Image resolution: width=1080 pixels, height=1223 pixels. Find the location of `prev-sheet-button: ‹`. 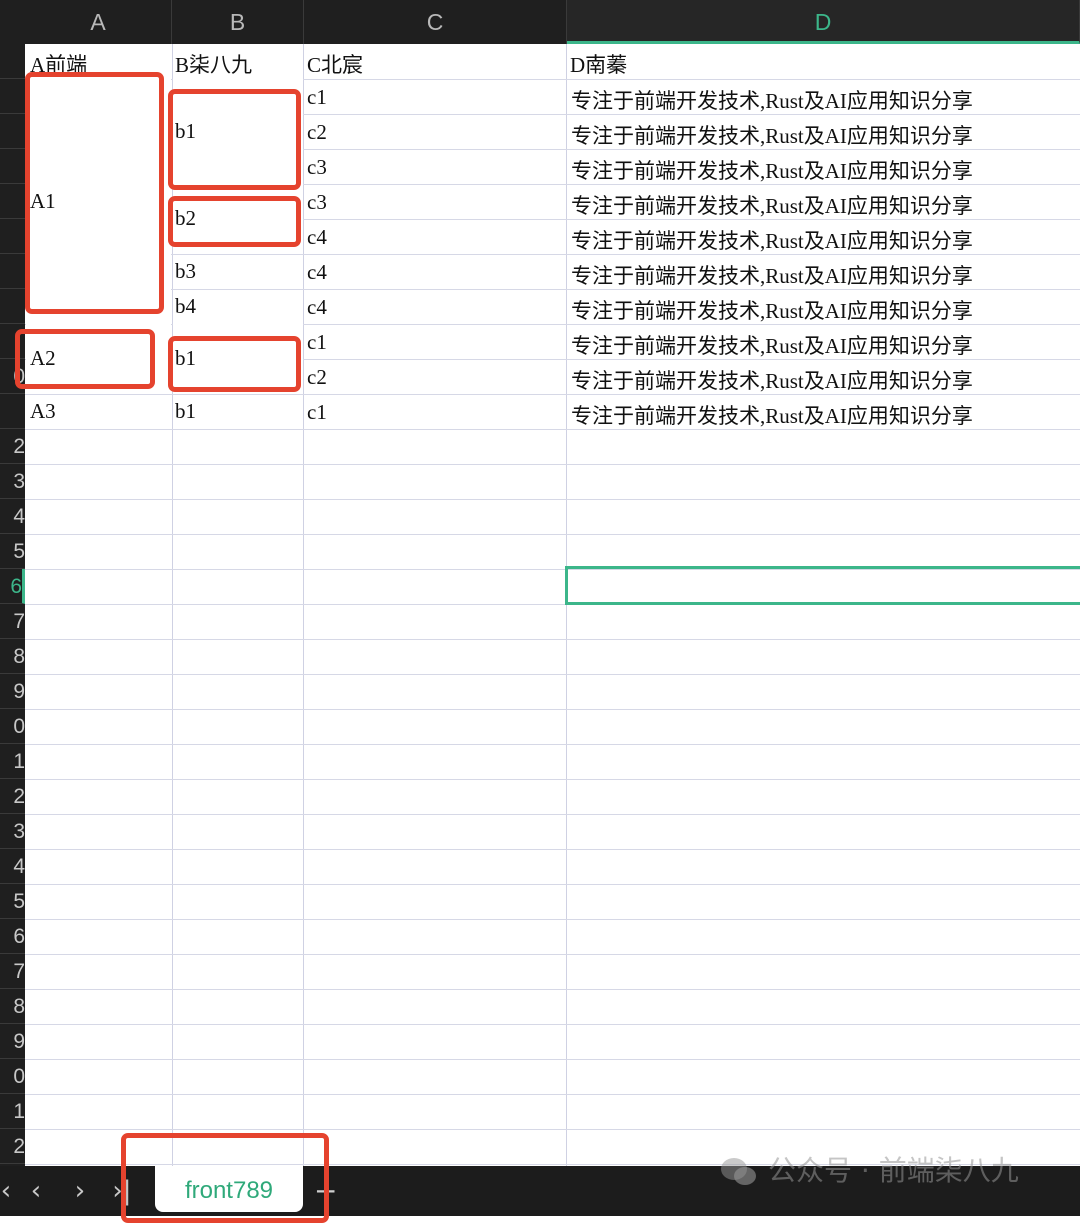

prev-sheet-button: ‹ is located at coordinates (36, 1191).